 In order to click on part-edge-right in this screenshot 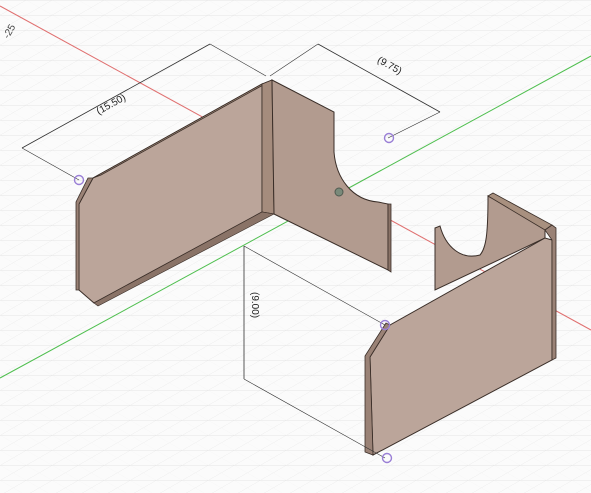, I will do `click(389, 238)`.